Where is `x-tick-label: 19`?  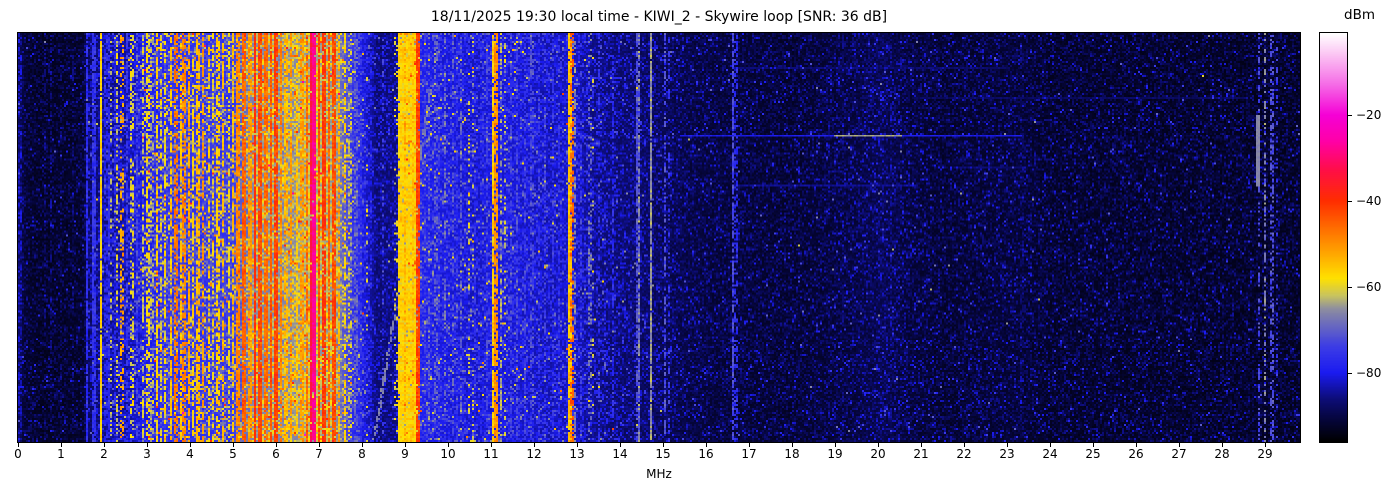 x-tick-label: 19 is located at coordinates (835, 454).